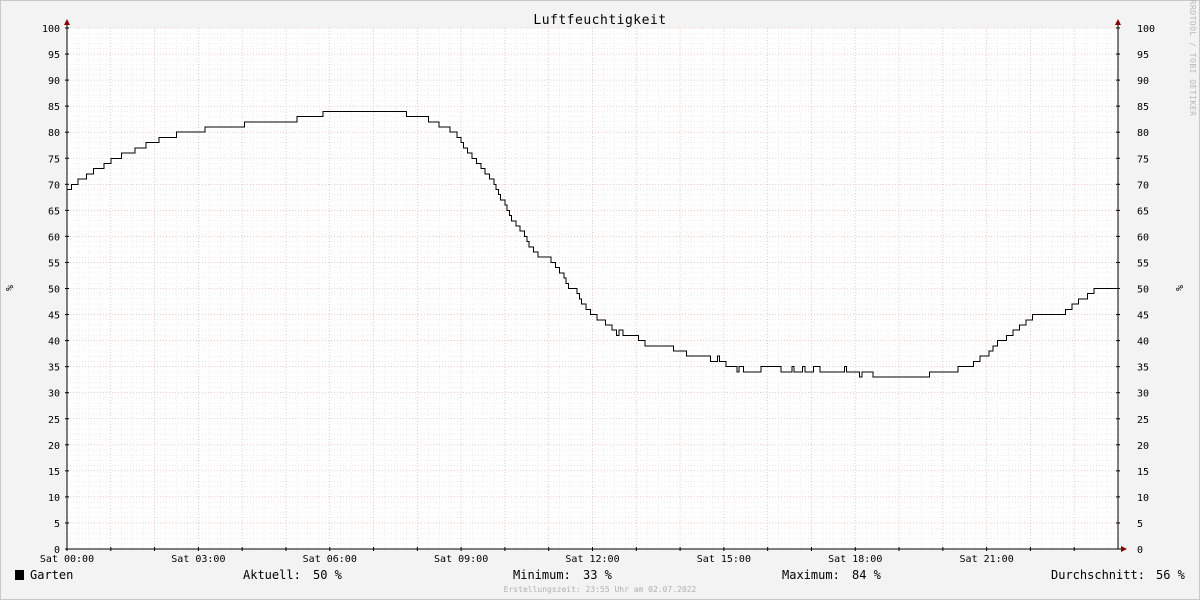 The width and height of the screenshot is (1200, 600). I want to click on y-tick-label-right: 50, so click(1143, 290).